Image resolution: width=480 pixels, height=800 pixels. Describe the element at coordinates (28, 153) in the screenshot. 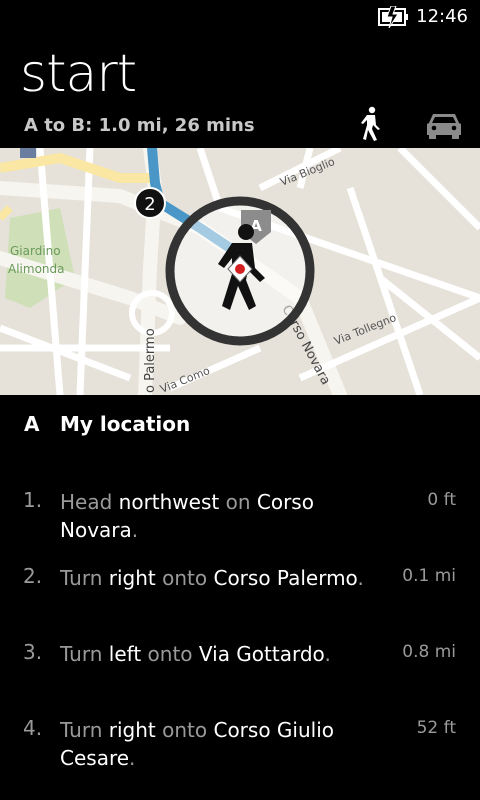

I see `transit-icon` at that location.